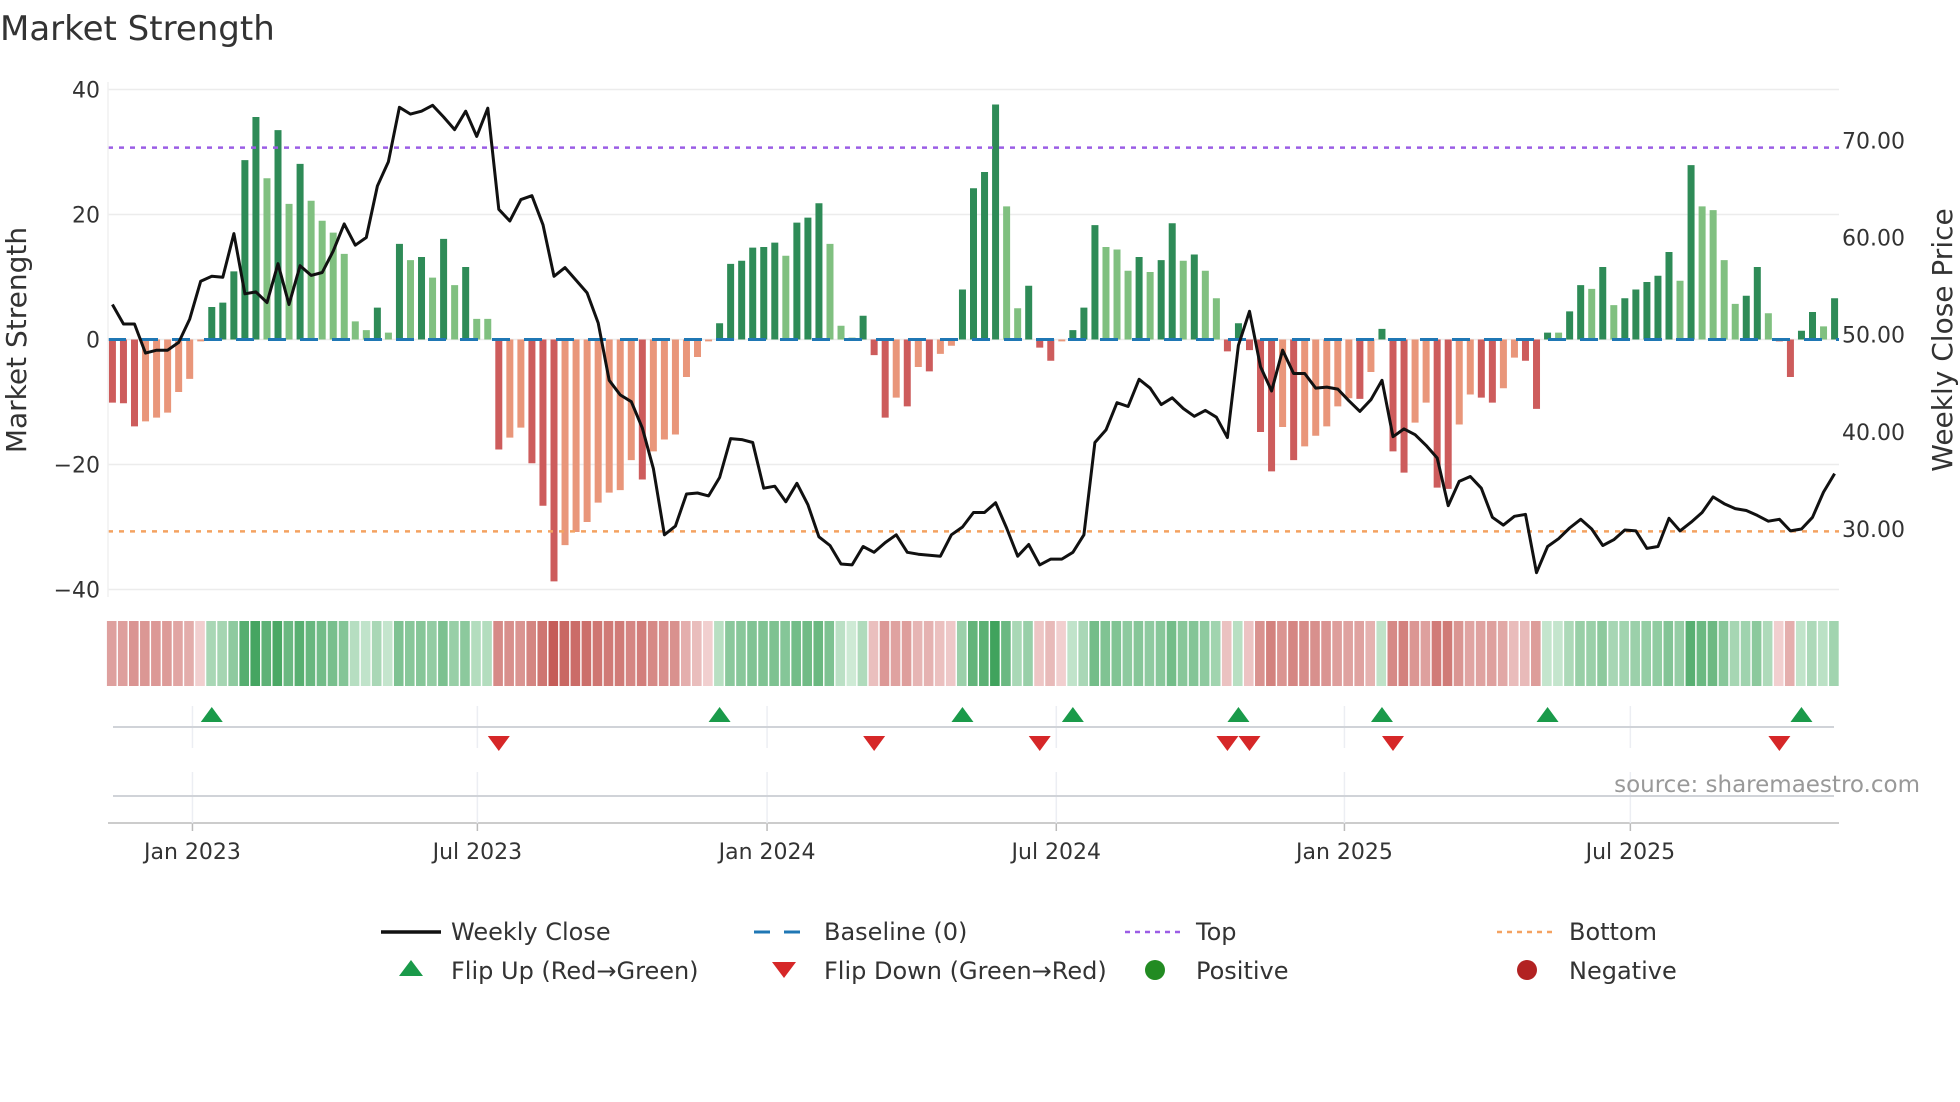 This screenshot has width=1960, height=1102. What do you see at coordinates (1216, 932) in the screenshot?
I see `legend-label: Top` at bounding box center [1216, 932].